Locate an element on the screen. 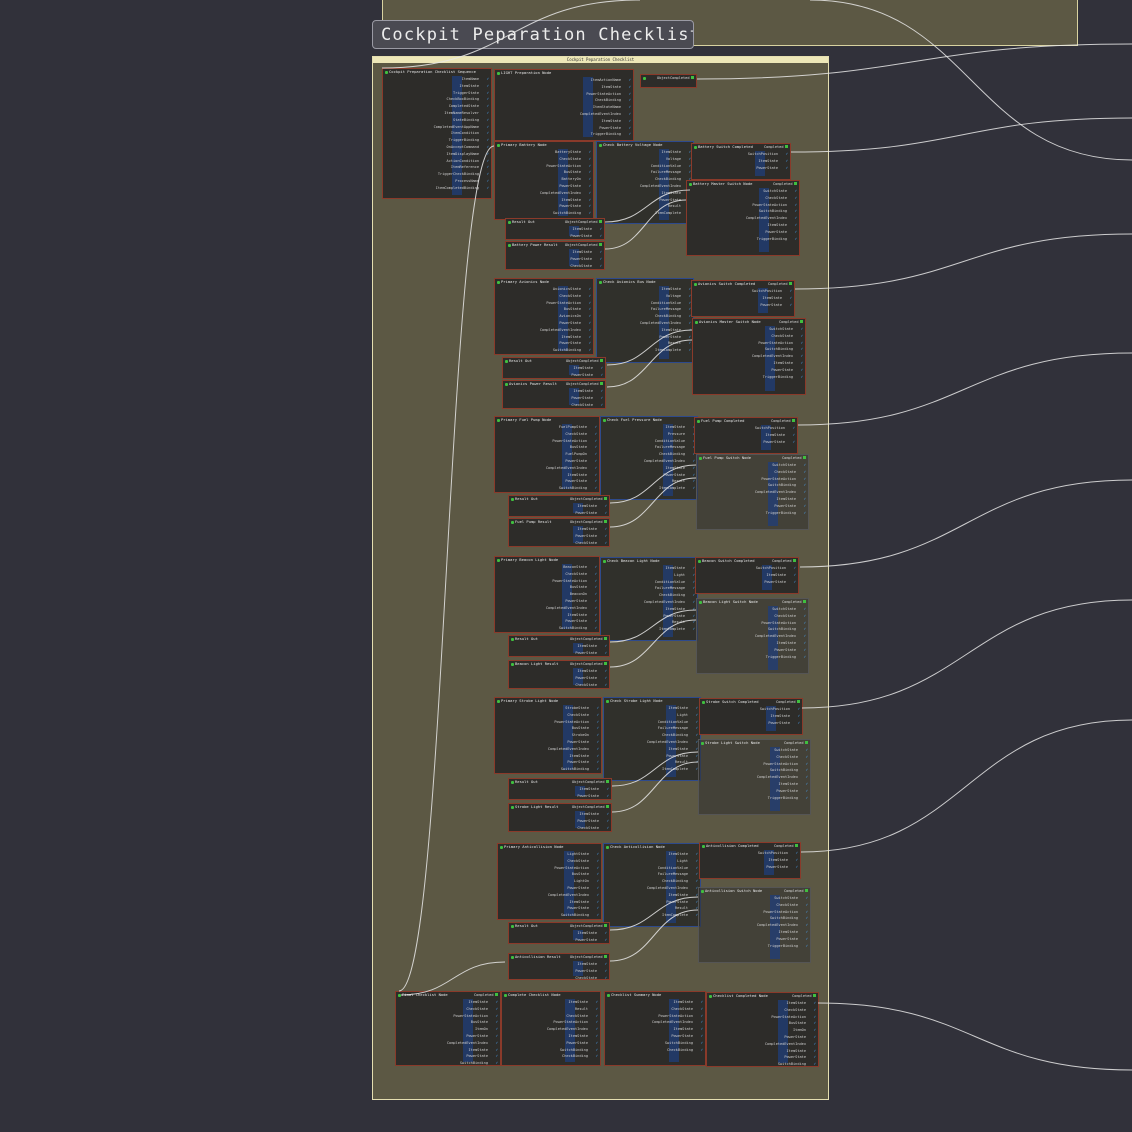 The image size is (1132, 1132). node-input-row: StateBinding is located at coordinates (437, 120).